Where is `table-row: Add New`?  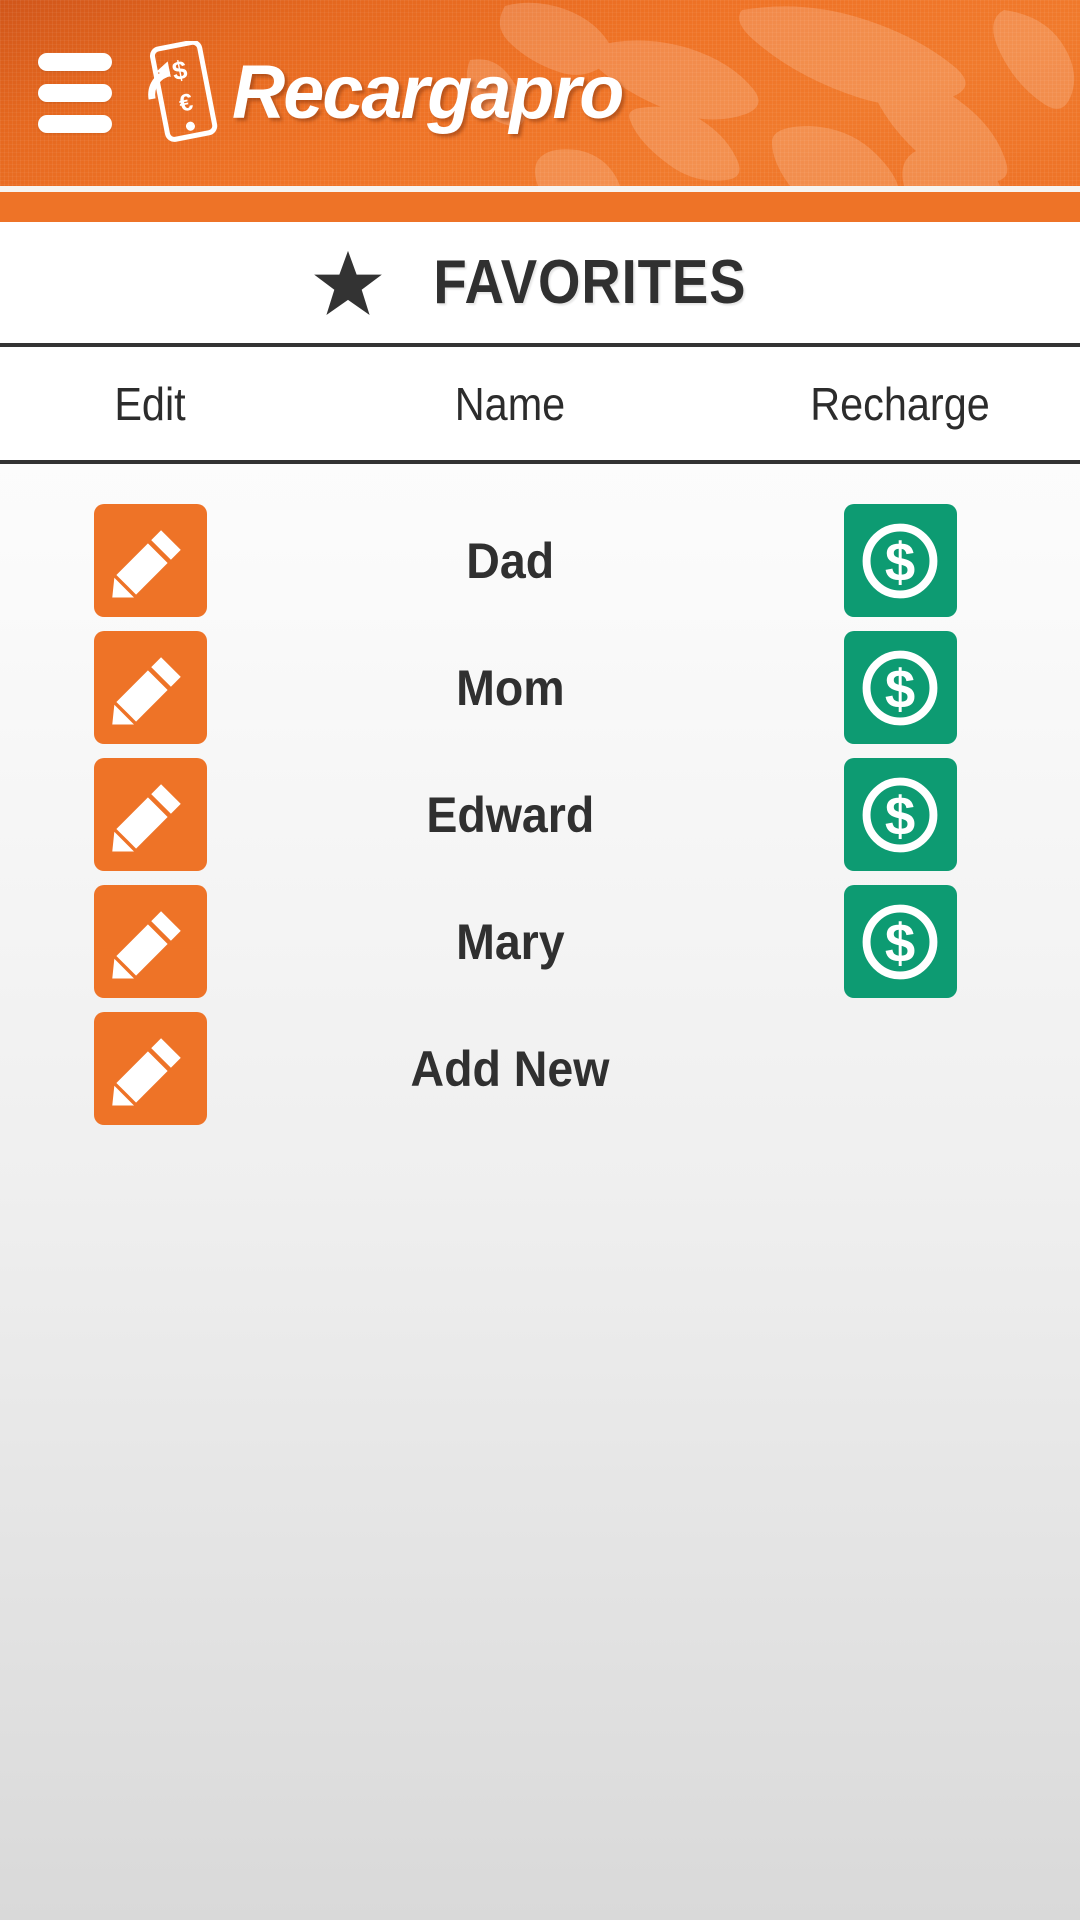 table-row: Add New is located at coordinates (540, 1068).